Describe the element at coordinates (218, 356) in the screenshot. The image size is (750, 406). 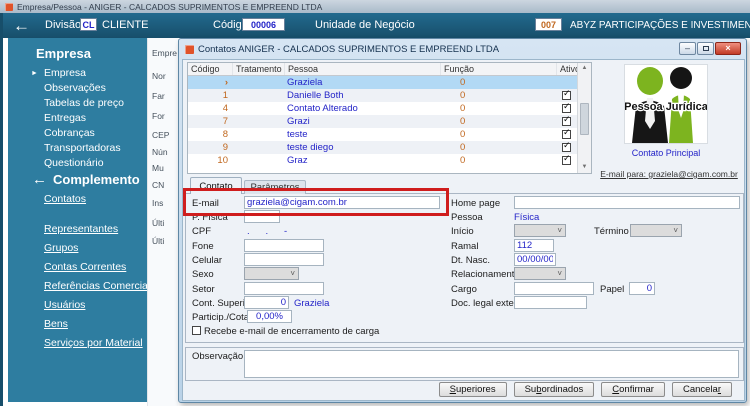
I see `observacao-label: Observação` at that location.